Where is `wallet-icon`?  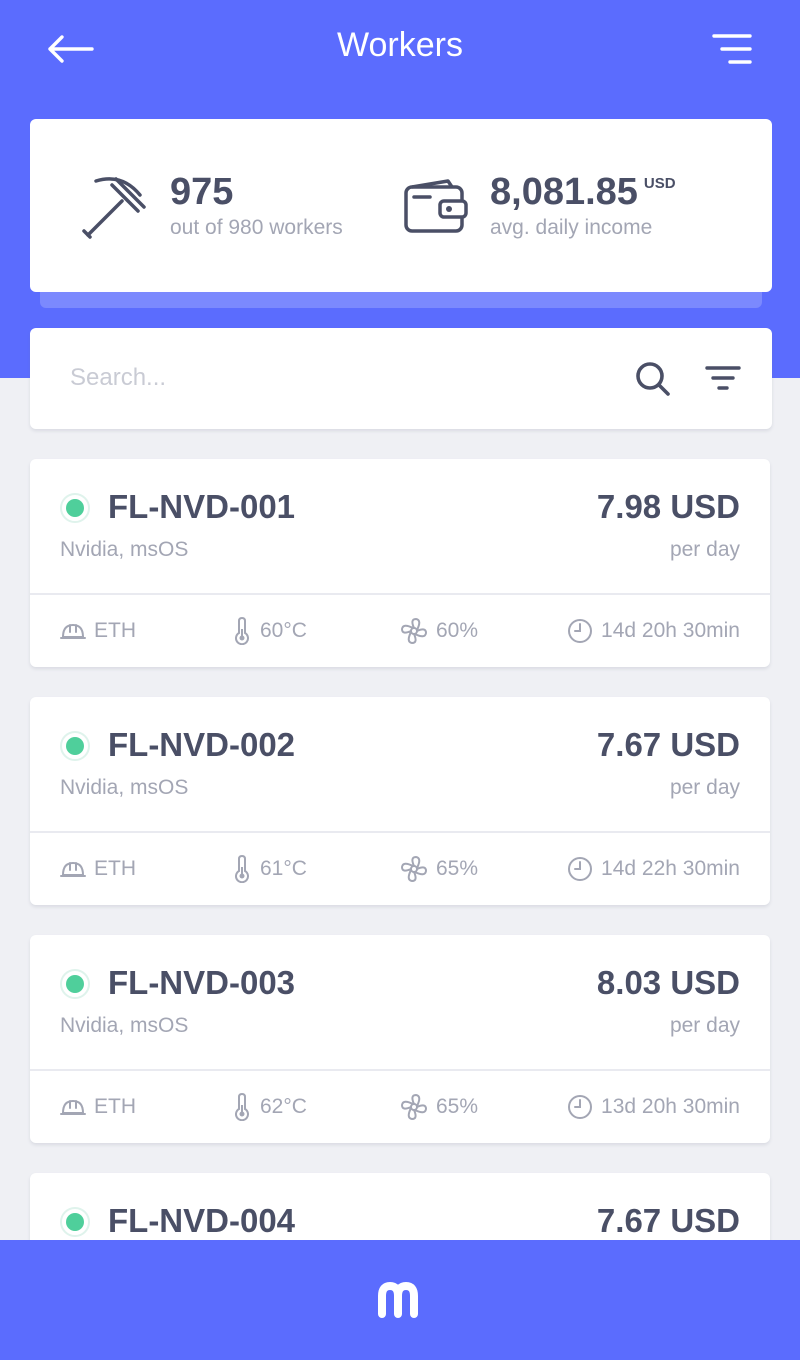 wallet-icon is located at coordinates (436, 206).